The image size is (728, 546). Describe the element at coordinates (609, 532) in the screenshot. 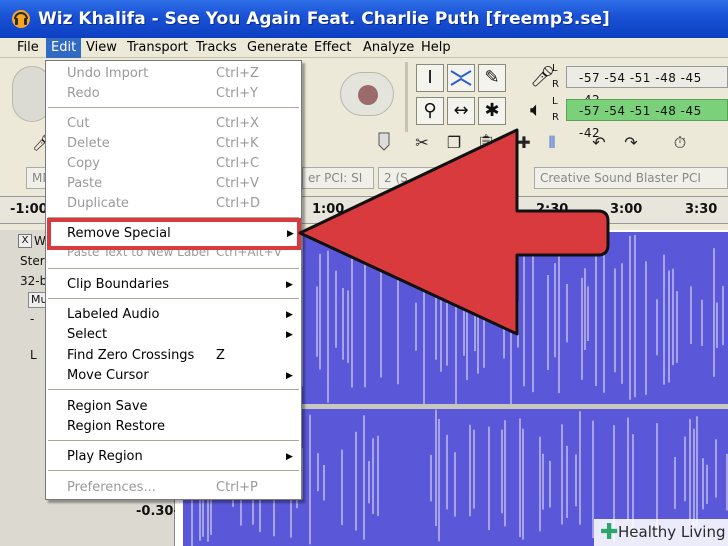

I see `plus-logo-icon: ✚` at that location.